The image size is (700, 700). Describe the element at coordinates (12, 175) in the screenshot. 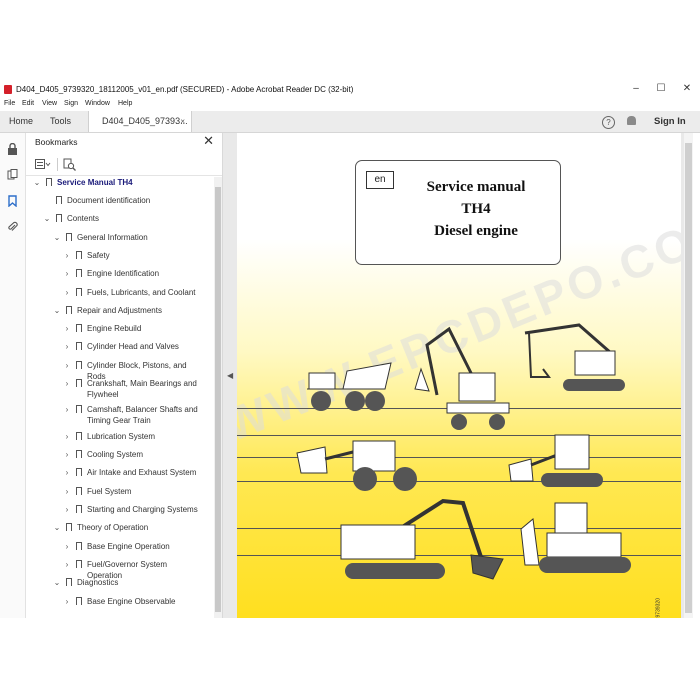

I see `page-thumbnails-icon` at that location.